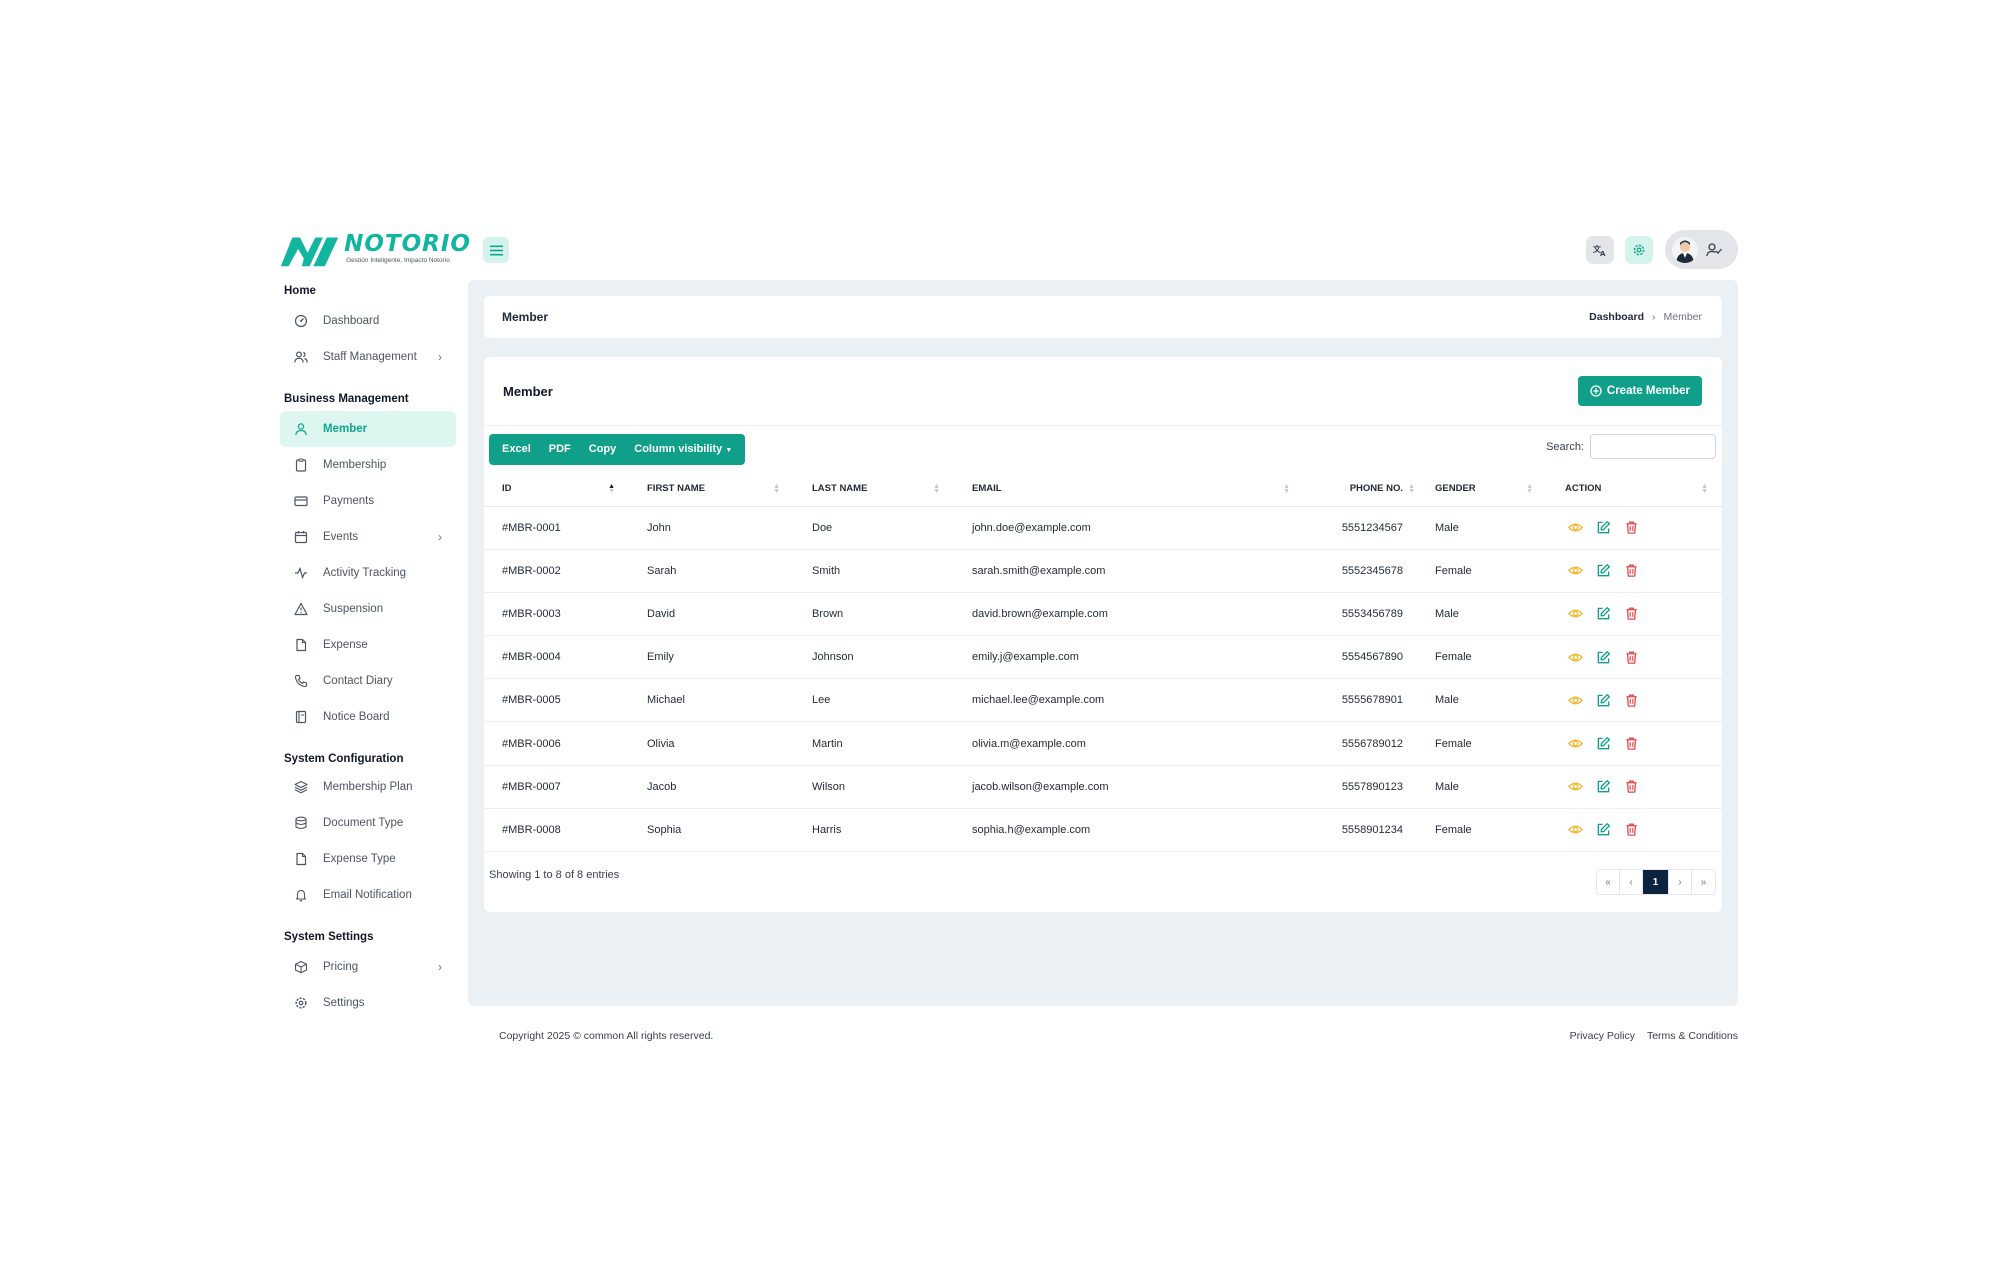 The image size is (2016, 1270). I want to click on column-header-last-name: LAST NAME ▲ ▼, so click(874, 489).